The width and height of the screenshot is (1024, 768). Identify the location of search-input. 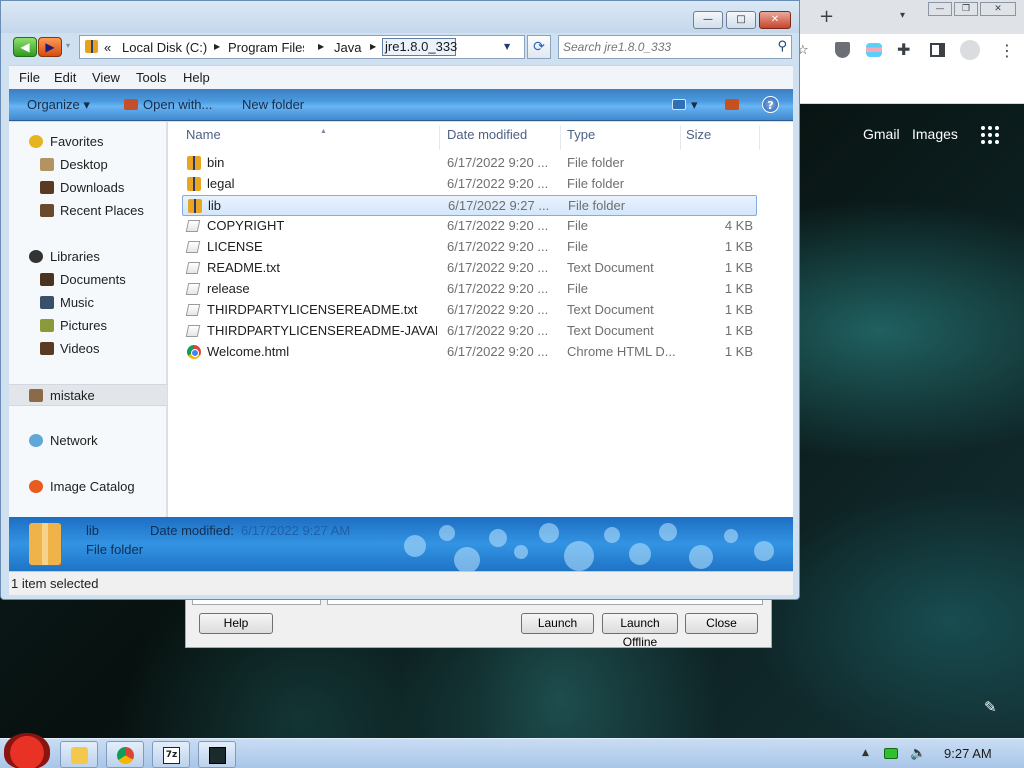
(663, 47).